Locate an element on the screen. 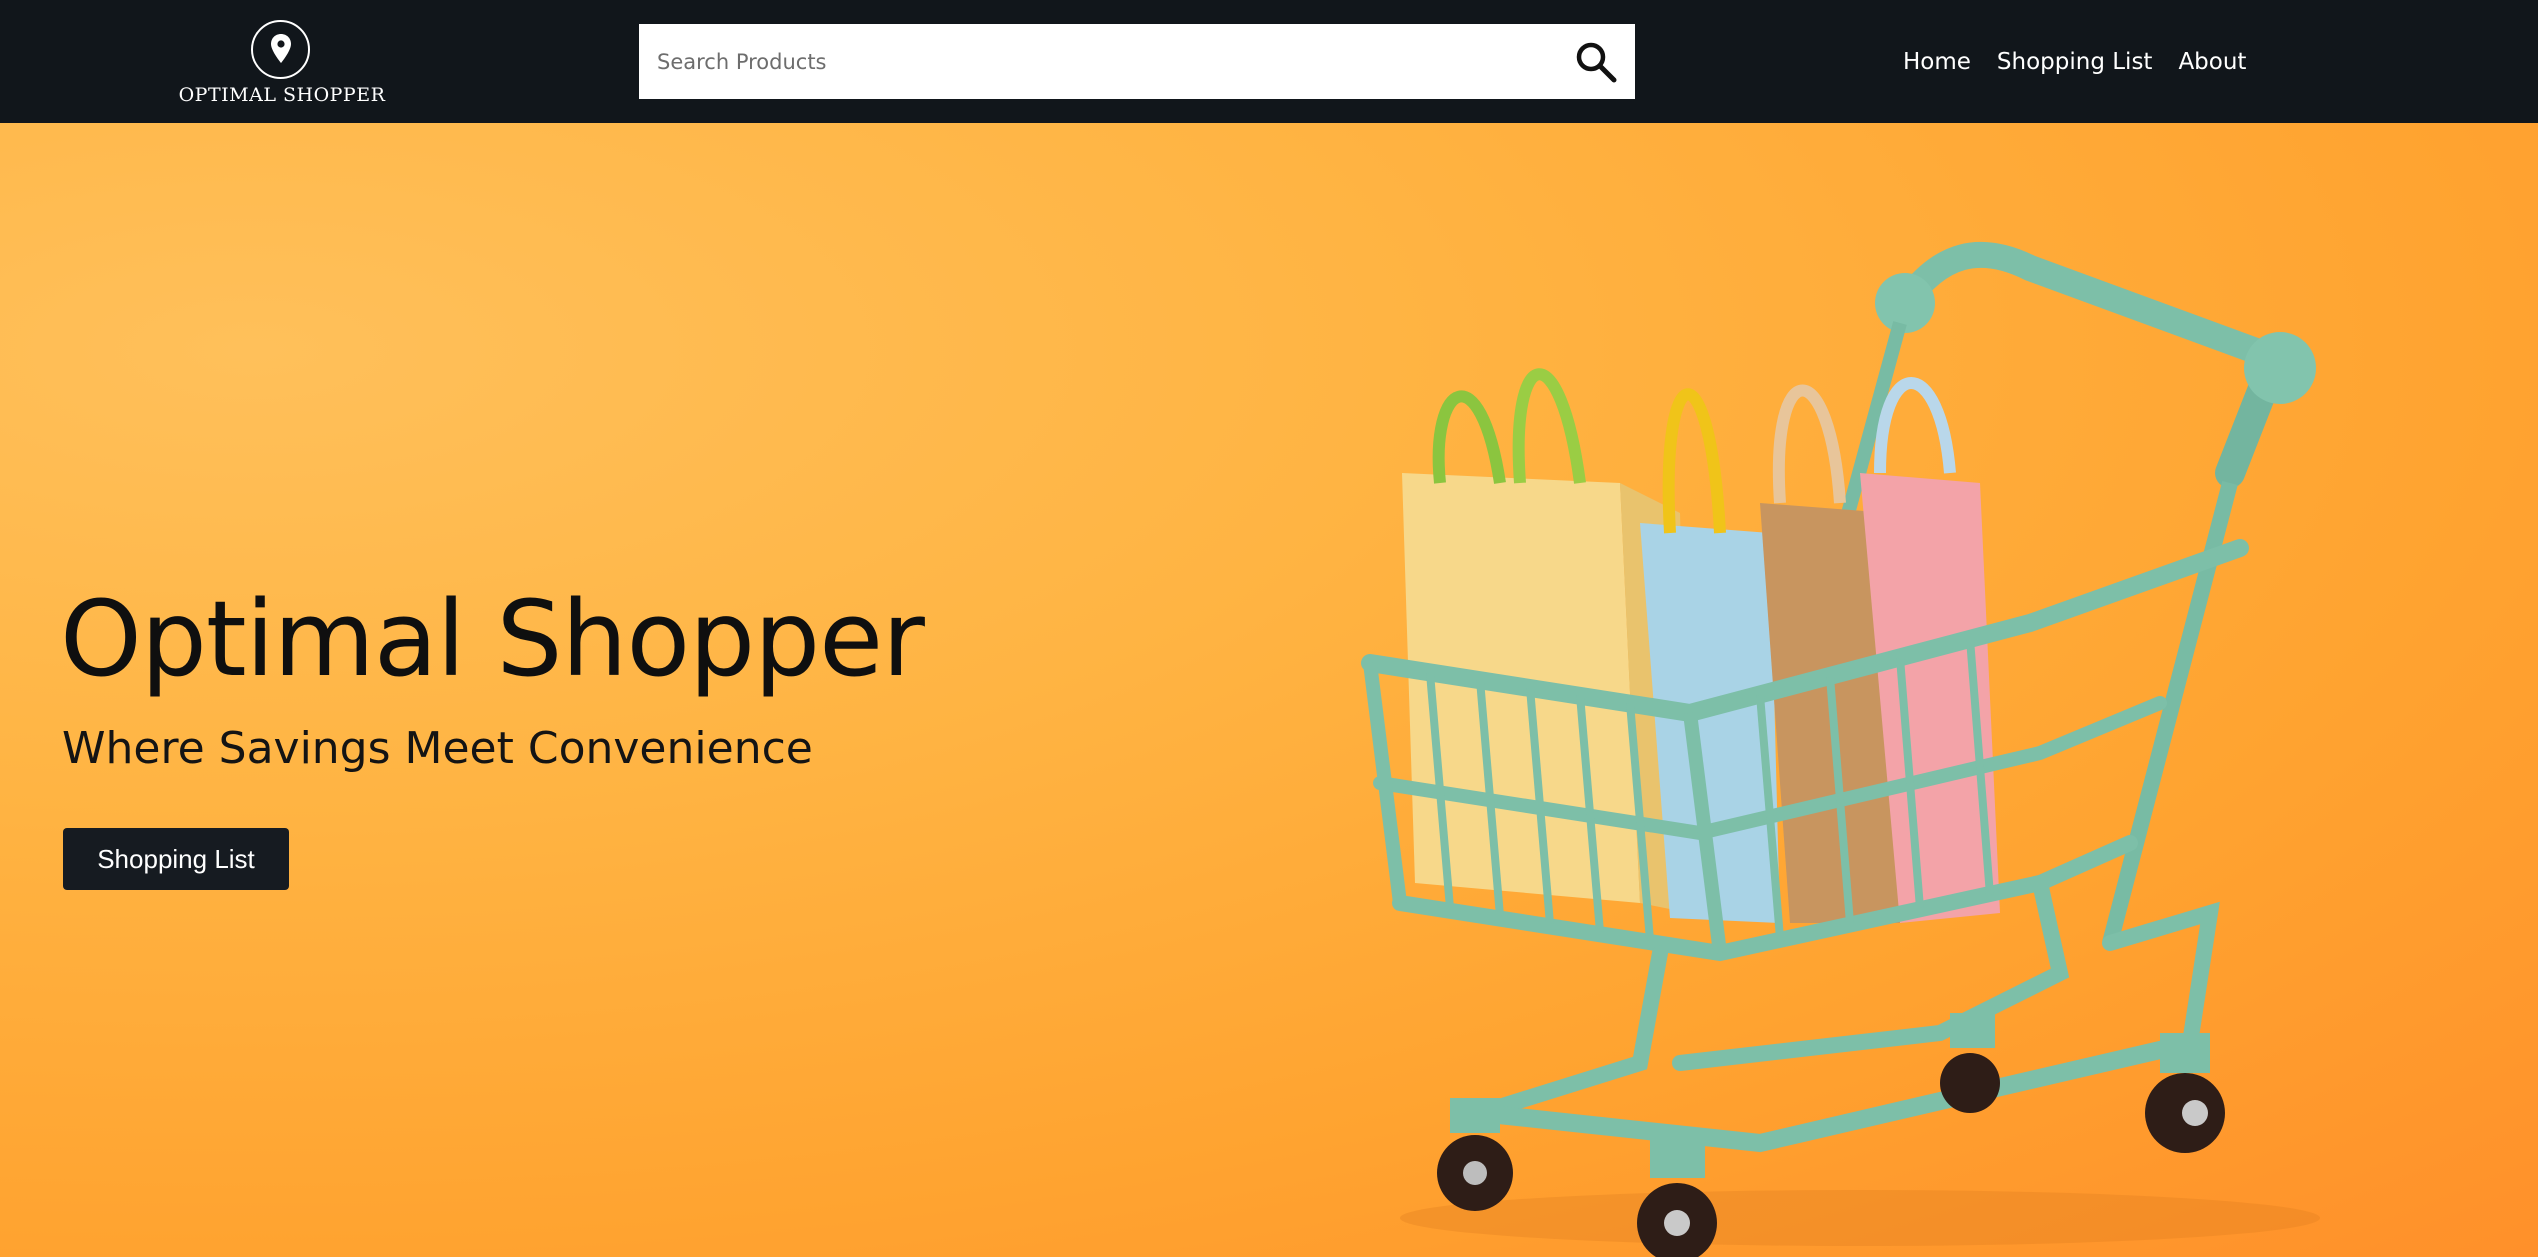 The height and width of the screenshot is (1257, 2538). logo: OPTIMAL SHOPPER is located at coordinates (282, 64).